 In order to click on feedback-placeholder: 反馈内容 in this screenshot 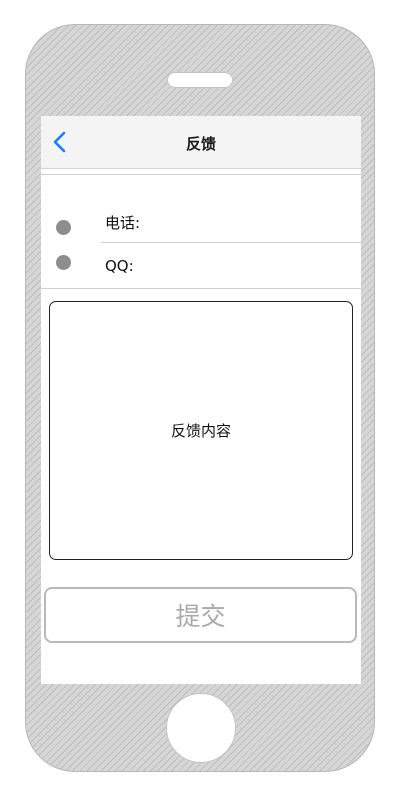, I will do `click(200, 431)`.